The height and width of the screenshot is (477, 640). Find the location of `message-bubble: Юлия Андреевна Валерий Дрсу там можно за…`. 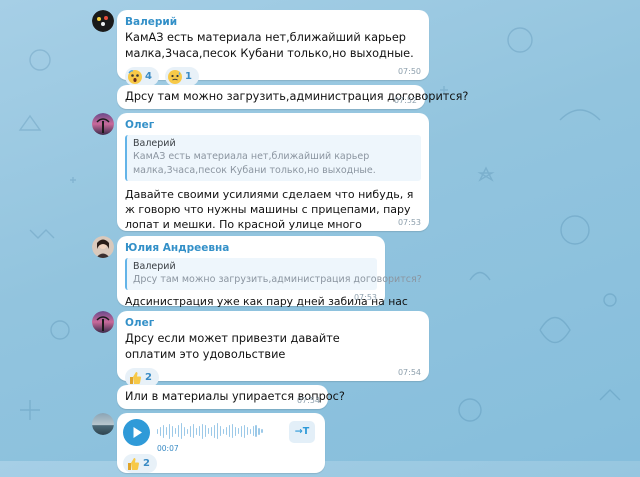

message-bubble: Юлия Андреевна Валерий Дрсу там можно за… is located at coordinates (269, 272).